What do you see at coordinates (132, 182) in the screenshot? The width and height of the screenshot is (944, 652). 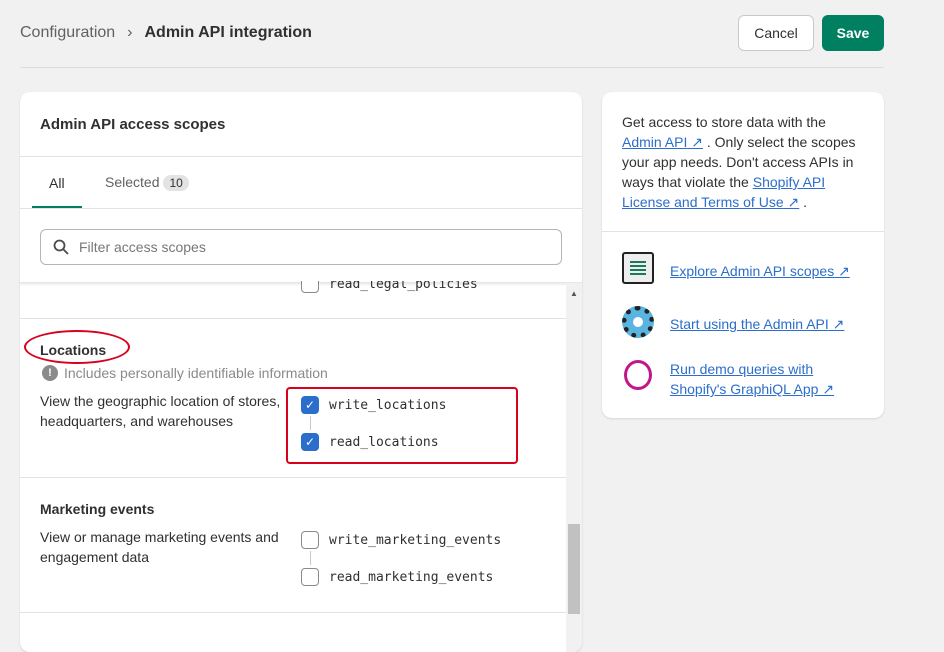 I see `tab-label: Selected` at bounding box center [132, 182].